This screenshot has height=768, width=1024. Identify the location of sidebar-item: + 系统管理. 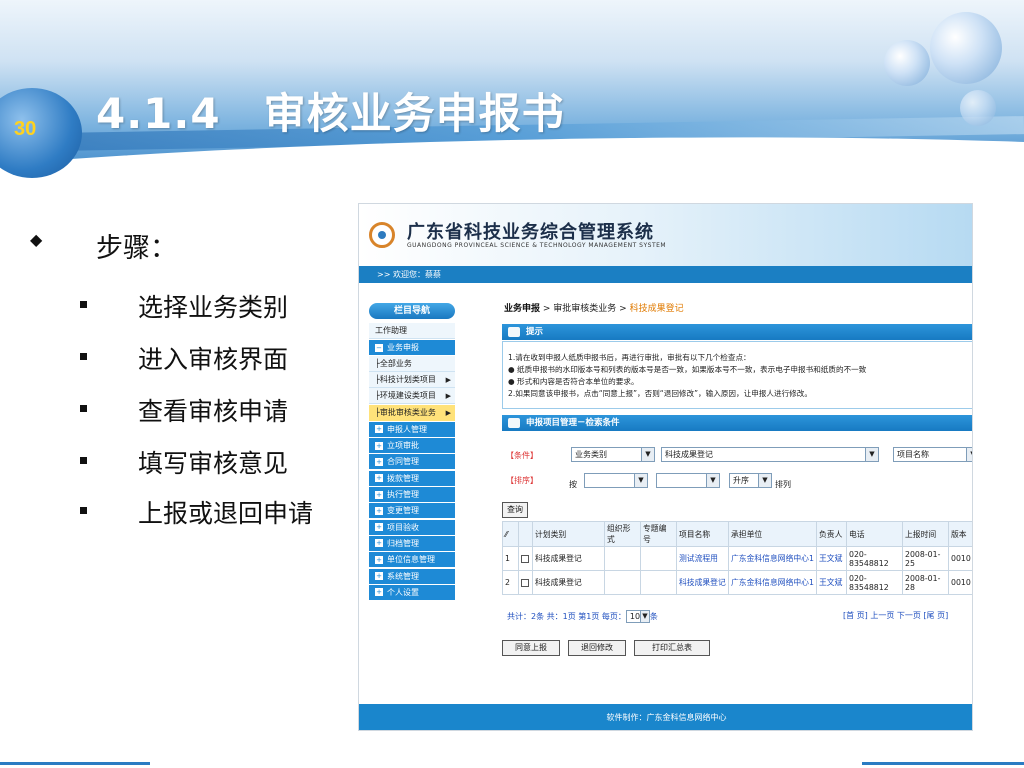
(412, 575).